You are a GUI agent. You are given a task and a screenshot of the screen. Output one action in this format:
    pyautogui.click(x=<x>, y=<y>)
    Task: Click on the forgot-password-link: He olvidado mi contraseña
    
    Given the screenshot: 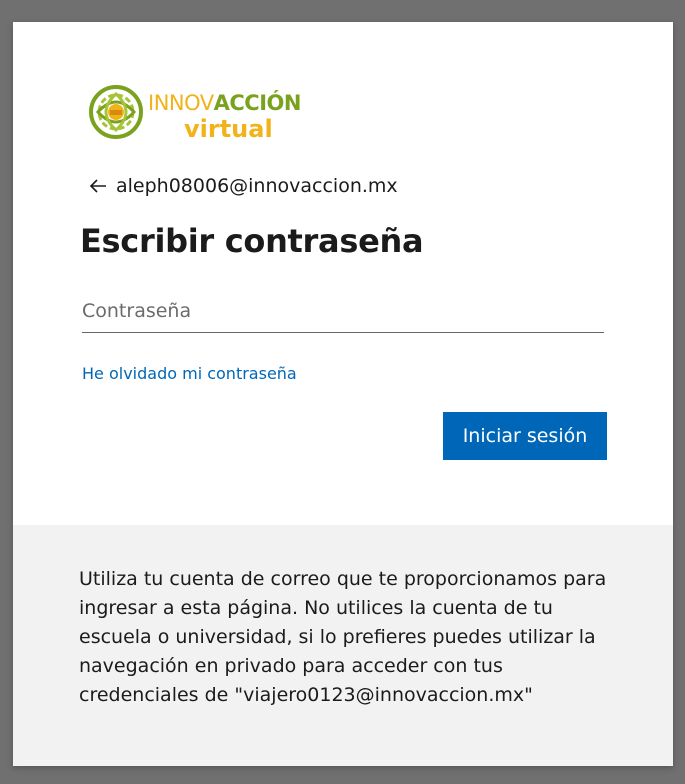 What is the action you would take?
    pyautogui.click(x=189, y=373)
    